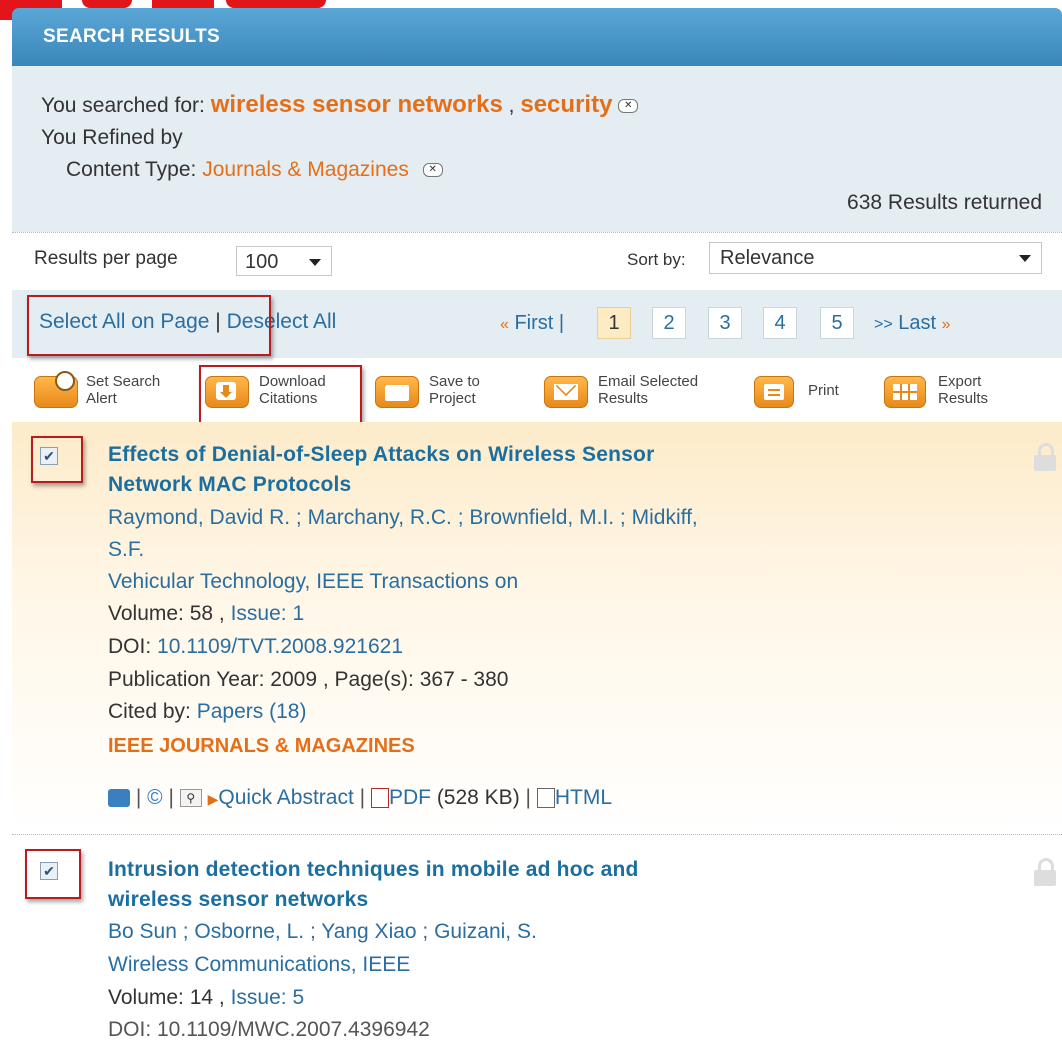 The height and width of the screenshot is (1046, 1062). What do you see at coordinates (252, 711) in the screenshot?
I see `cited-papers-link: Papers (18)` at bounding box center [252, 711].